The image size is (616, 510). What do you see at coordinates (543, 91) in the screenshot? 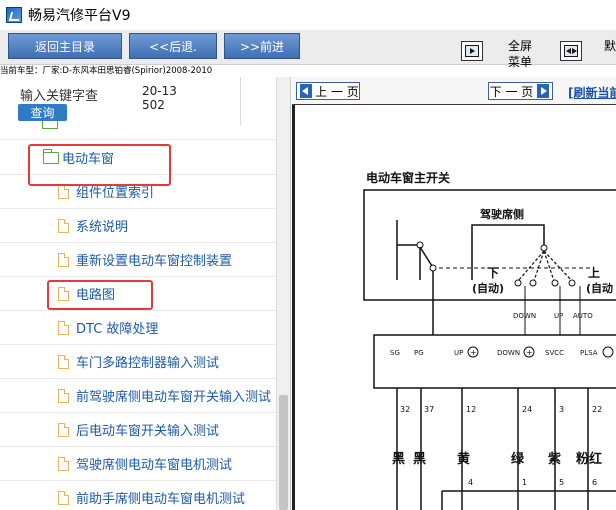
I see `arrow-right-icon` at bounding box center [543, 91].